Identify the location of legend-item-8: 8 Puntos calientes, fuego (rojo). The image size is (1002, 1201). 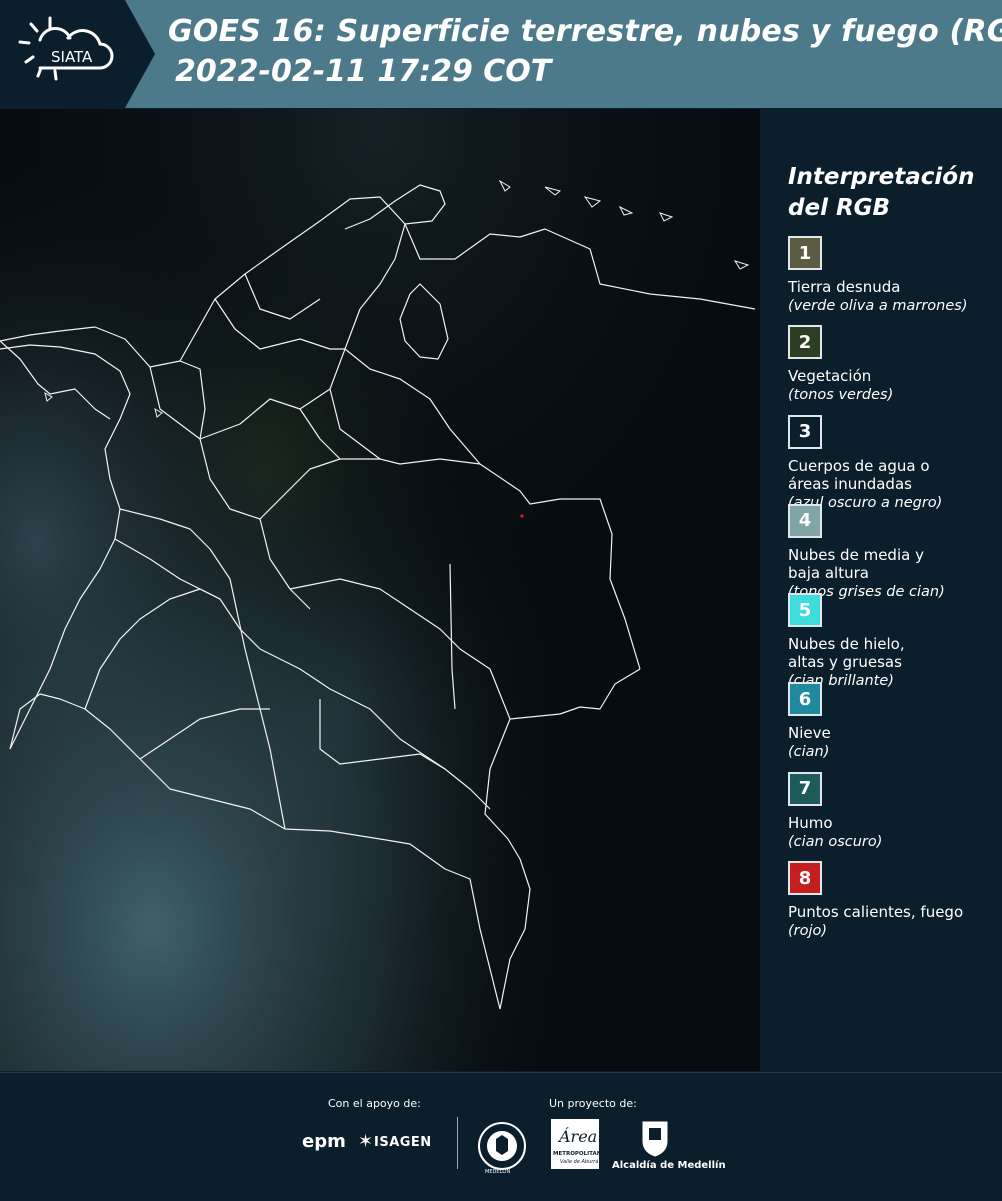
(893, 905).